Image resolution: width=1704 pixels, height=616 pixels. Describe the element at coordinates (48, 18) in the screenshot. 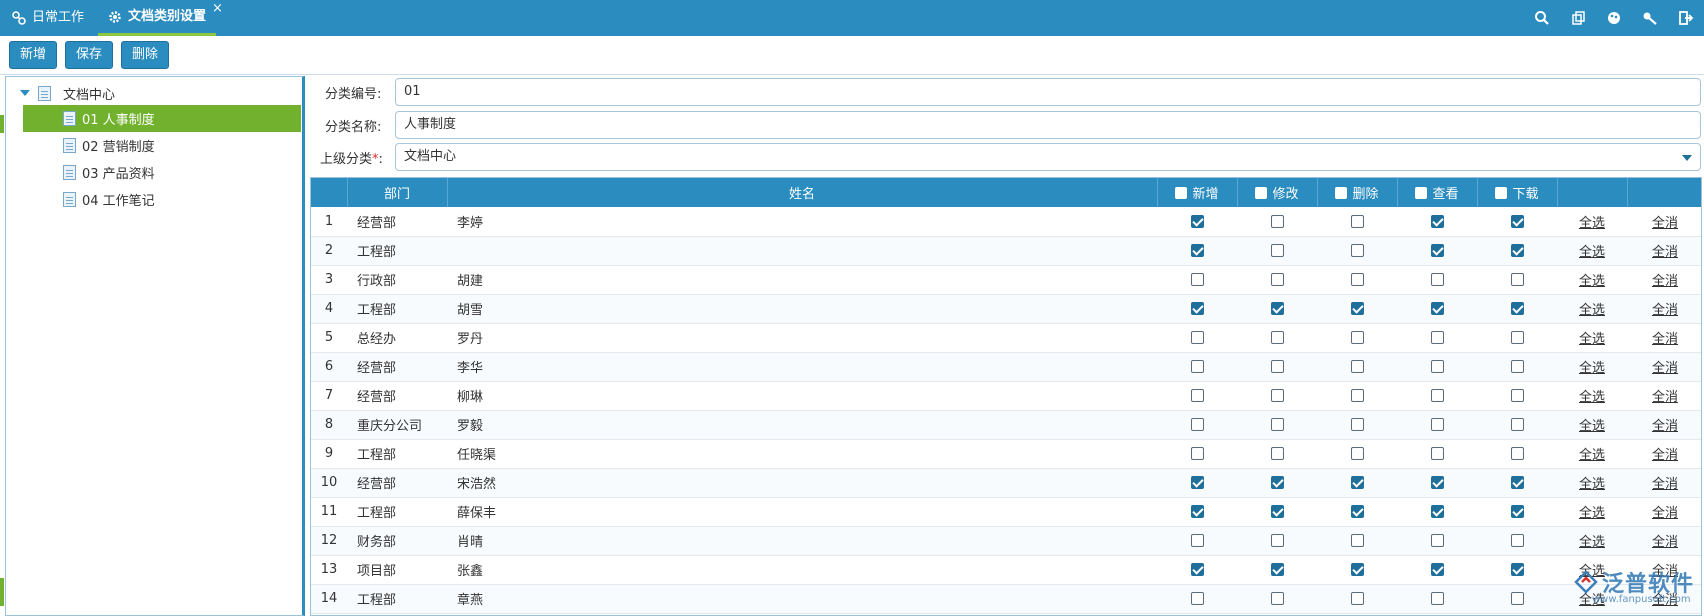

I see `tab-daily-work: 日常工作` at that location.